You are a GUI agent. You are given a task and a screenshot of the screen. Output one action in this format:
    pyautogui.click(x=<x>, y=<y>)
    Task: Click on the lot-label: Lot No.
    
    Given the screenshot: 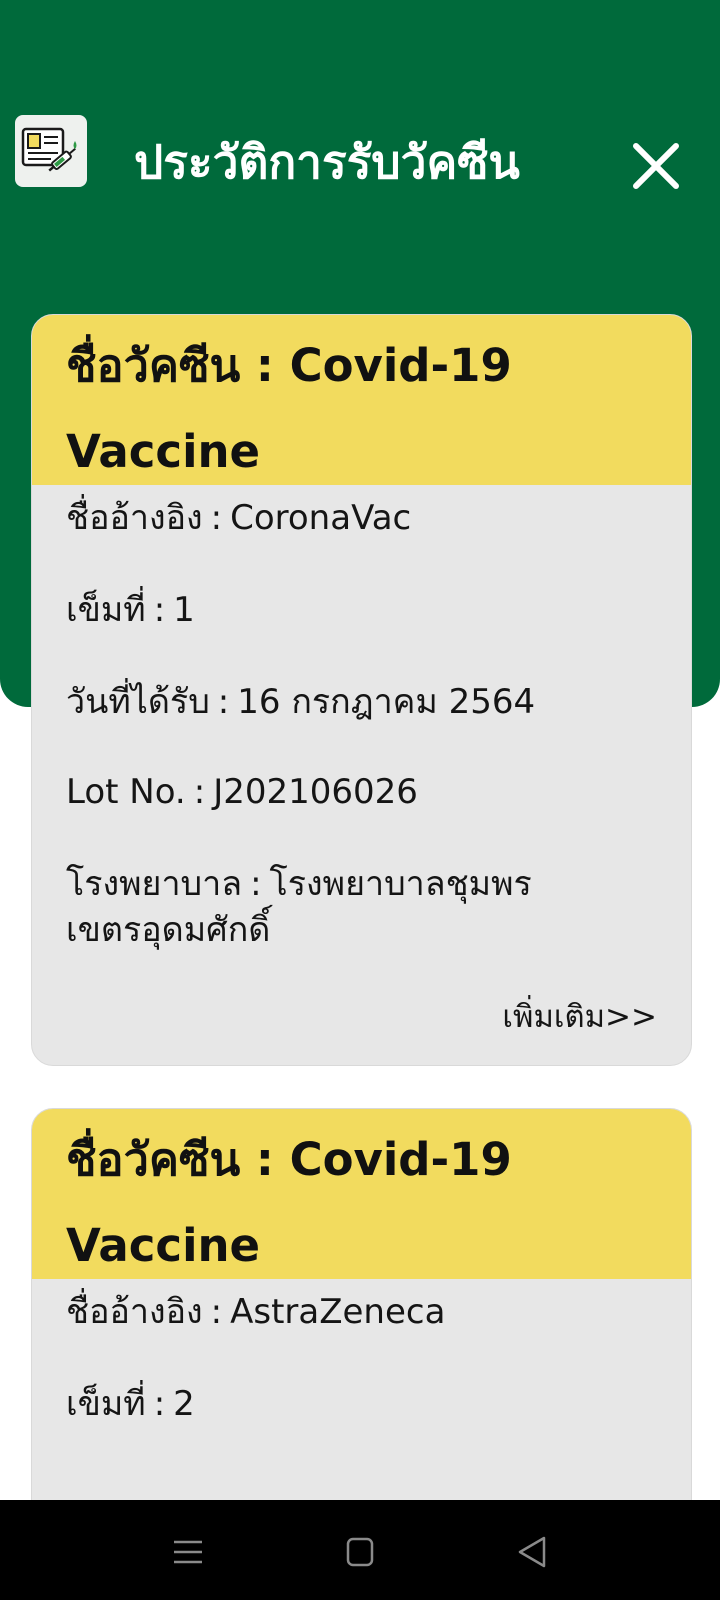 What is the action you would take?
    pyautogui.click(x=126, y=792)
    